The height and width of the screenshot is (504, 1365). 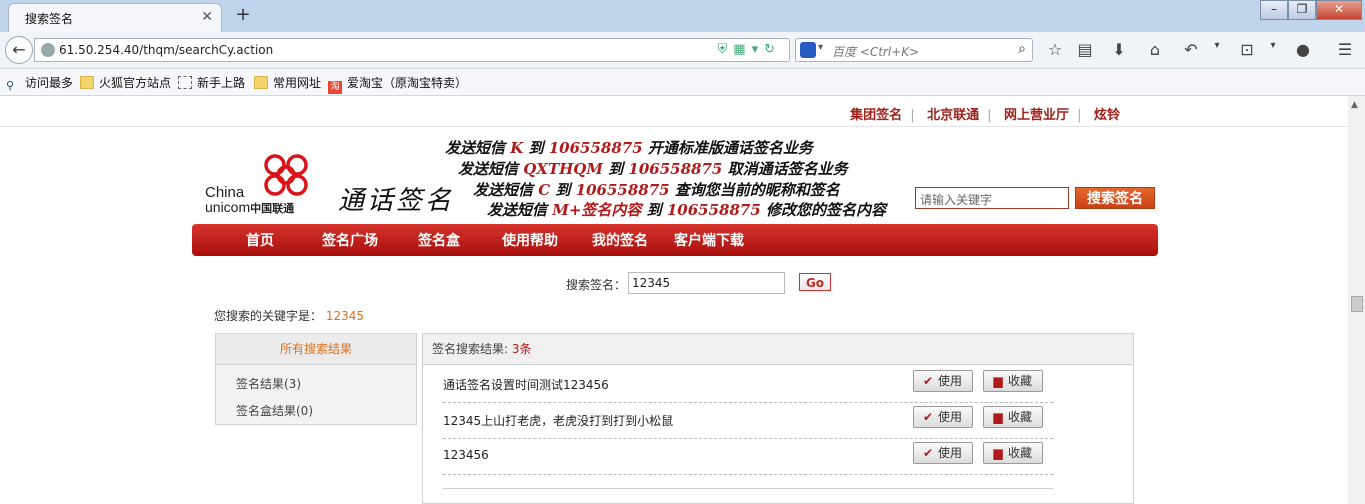 What do you see at coordinates (778, 349) in the screenshot?
I see `results-header: 签名搜索结果: 3条` at bounding box center [778, 349].